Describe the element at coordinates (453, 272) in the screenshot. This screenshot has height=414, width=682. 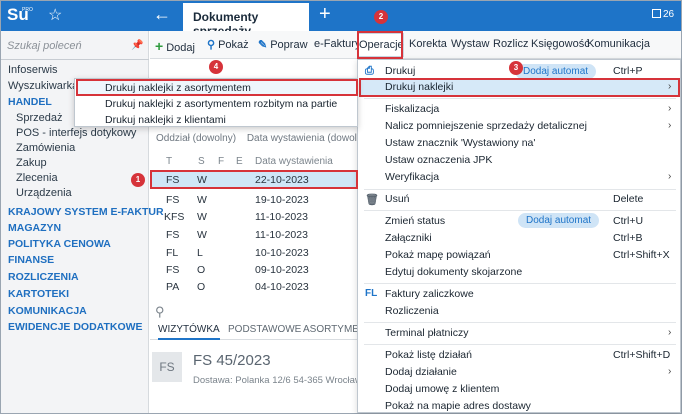
I see `menu-skojarzone: Edytuj dokumenty skojarzone` at that location.